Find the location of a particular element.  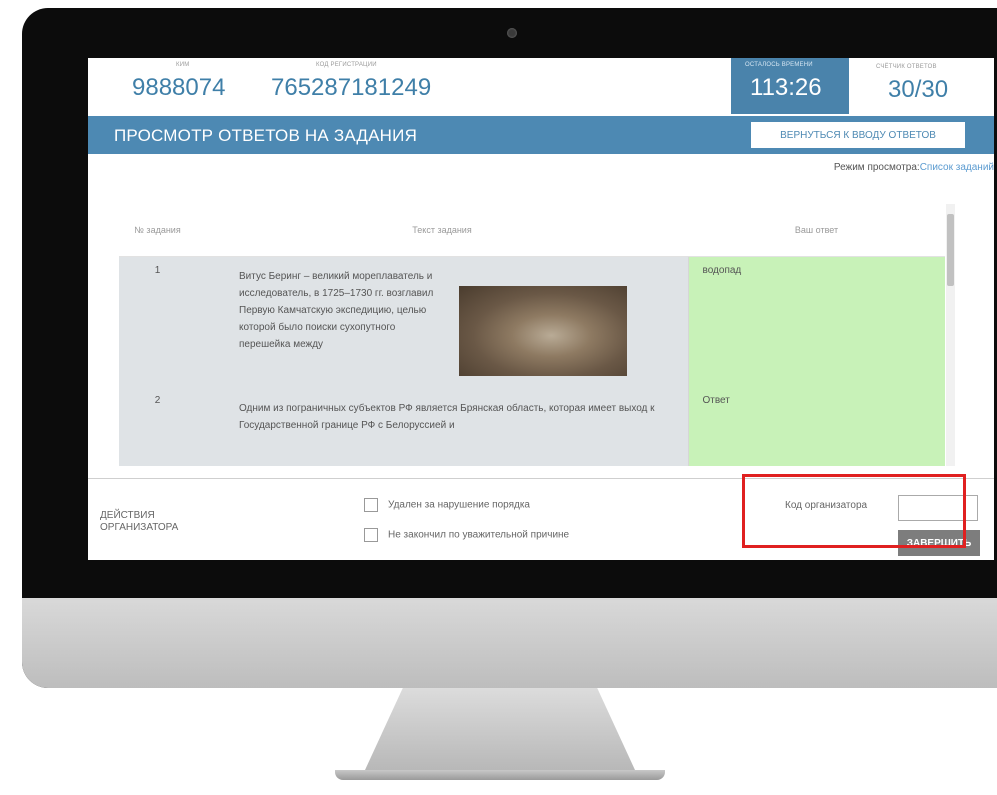

row-num: 1 is located at coordinates (157, 321).